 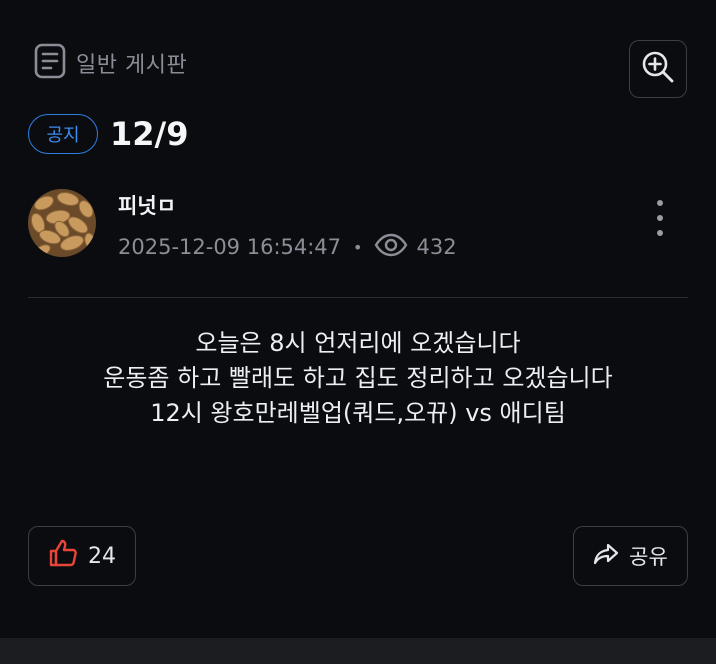 I want to click on zoom-in-icon, so click(x=658, y=69).